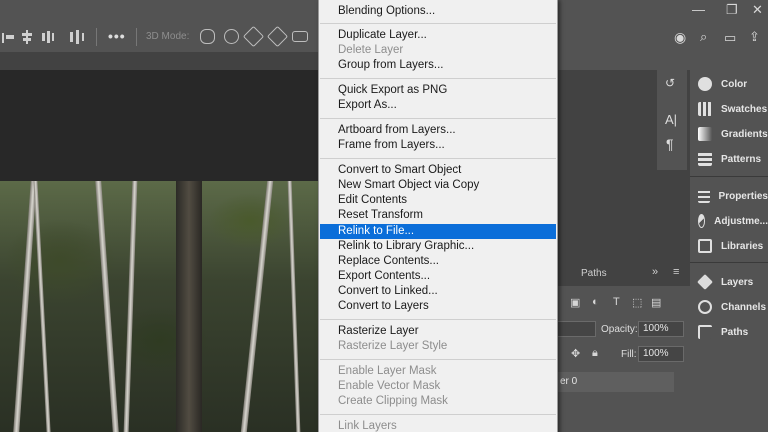 Image resolution: width=768 pixels, height=432 pixels. I want to click on panel-item-channels: Channels, so click(729, 307).